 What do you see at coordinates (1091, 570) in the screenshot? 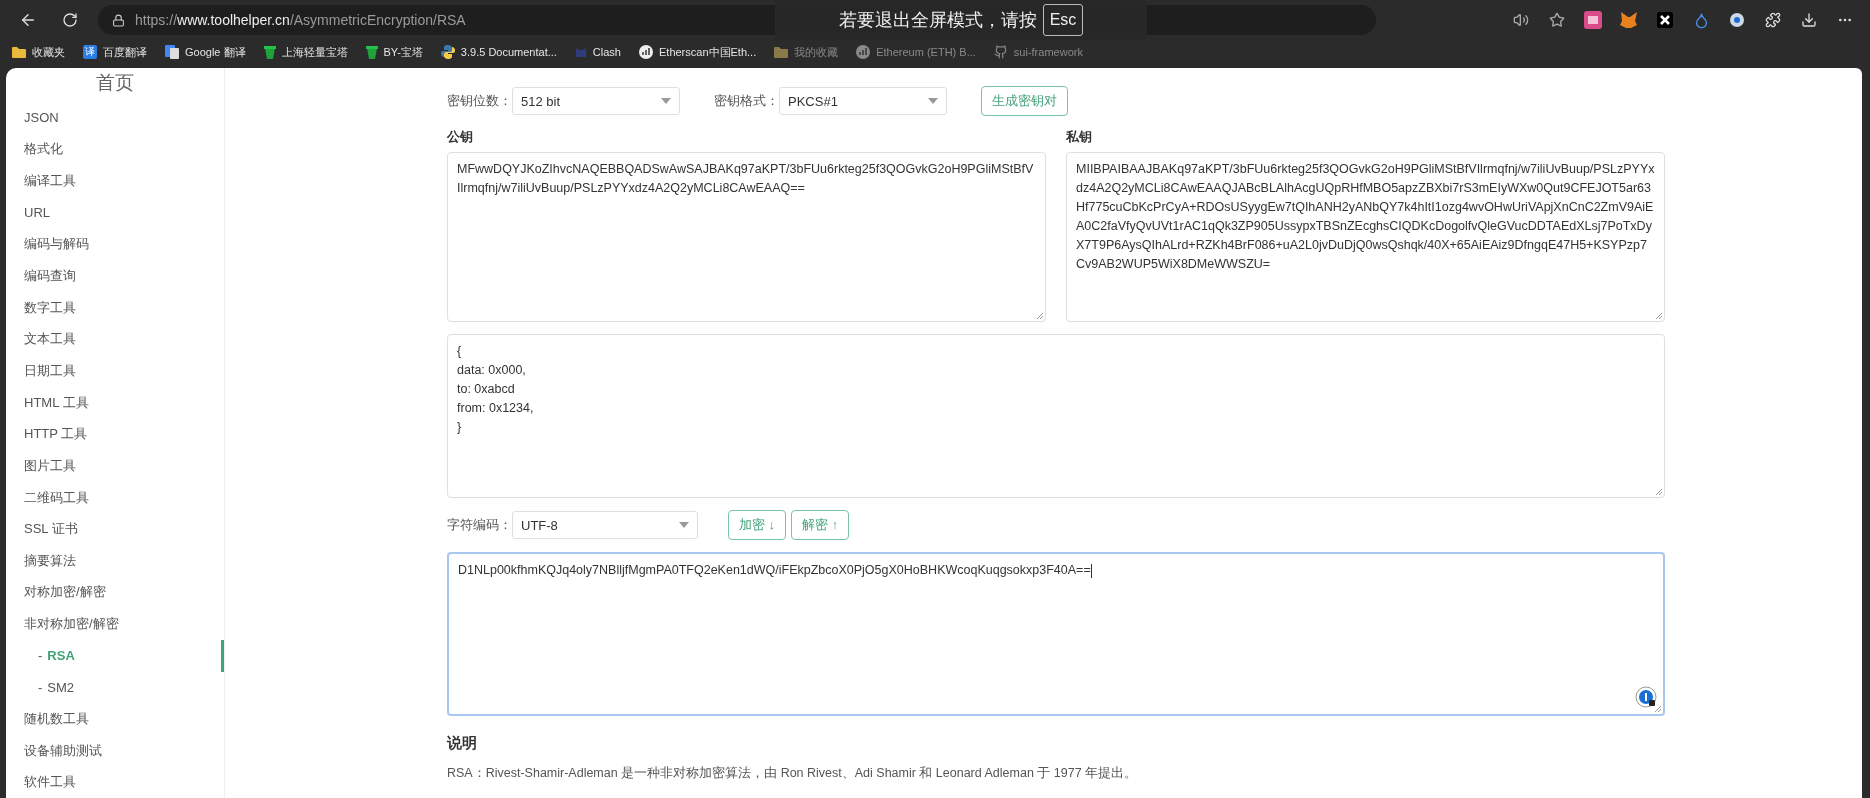
I see `text-cursor` at bounding box center [1091, 570].